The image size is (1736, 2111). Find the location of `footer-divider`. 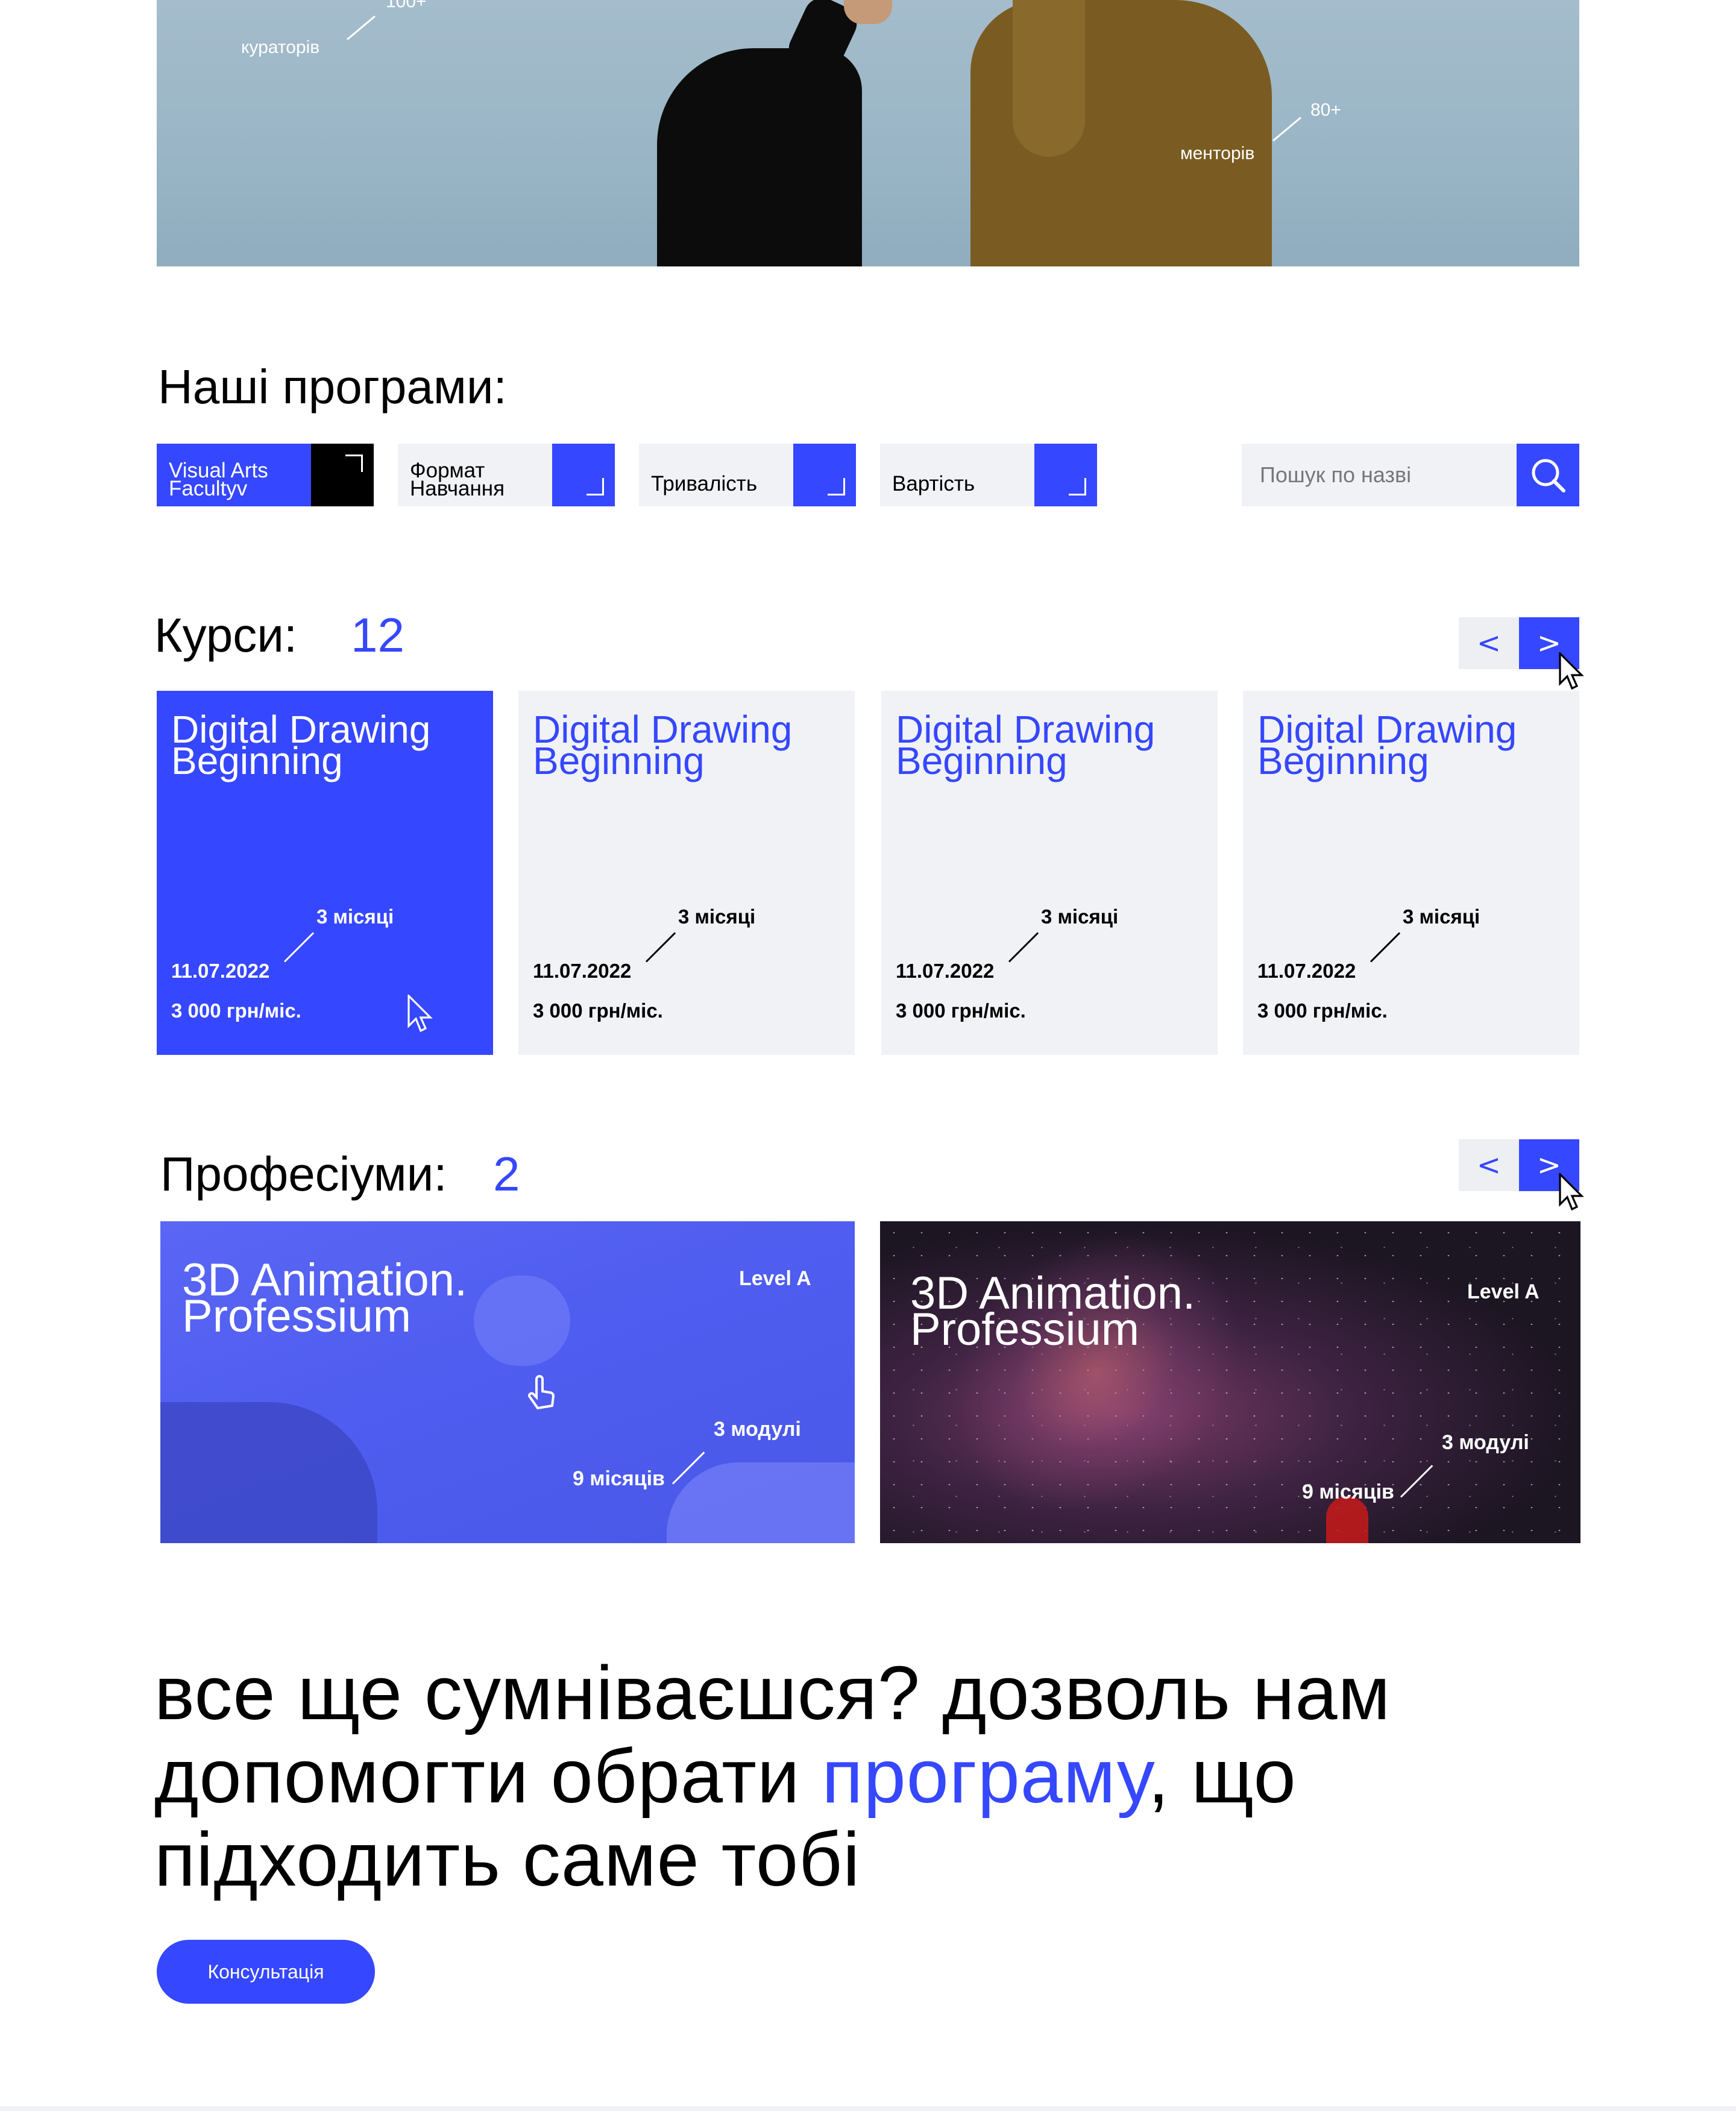

footer-divider is located at coordinates (868, 2108).